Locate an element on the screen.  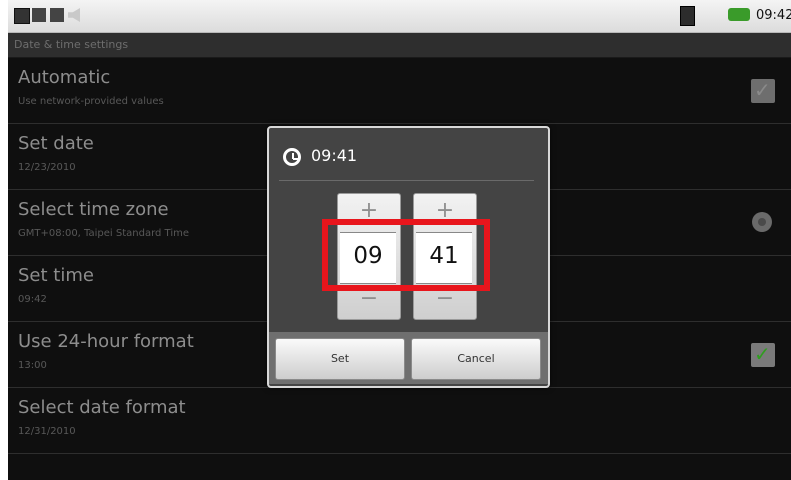
status-time: 09:42 is located at coordinates (773, 15).